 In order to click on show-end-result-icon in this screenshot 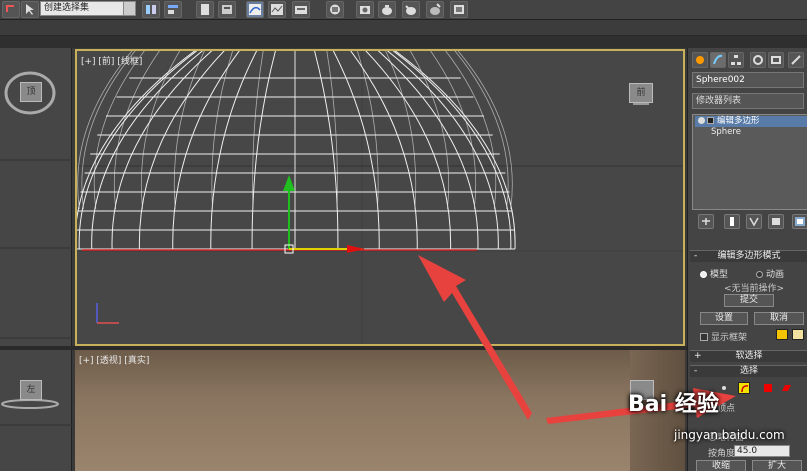, I will do `click(732, 221)`.